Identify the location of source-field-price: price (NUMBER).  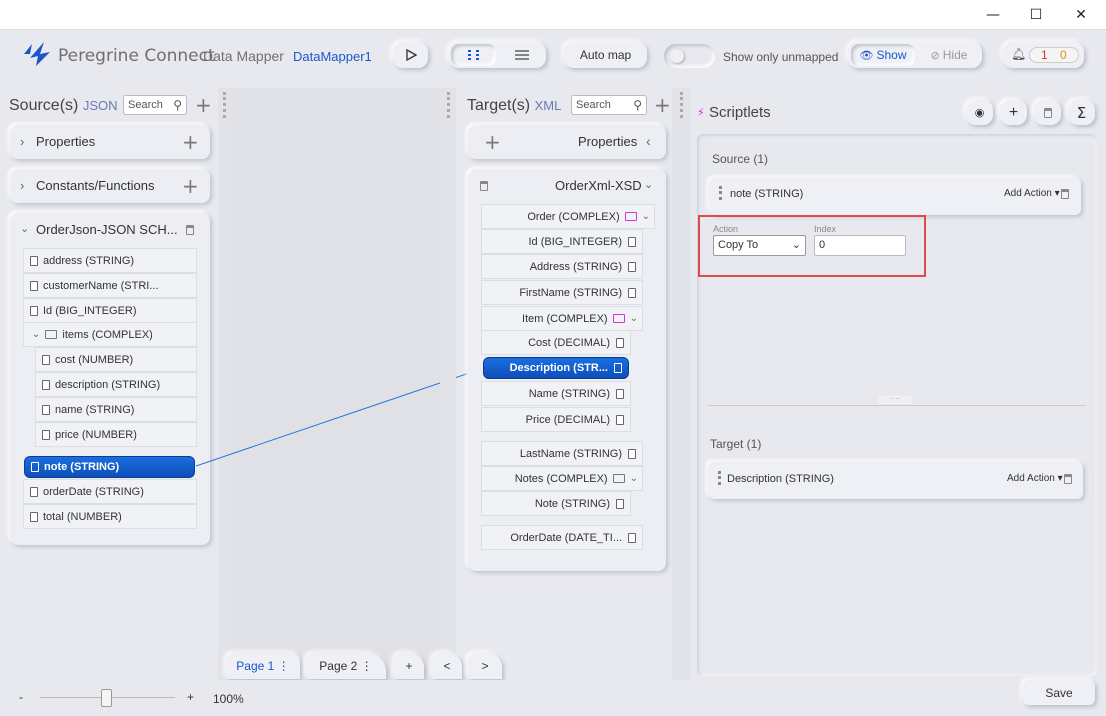
(116, 434).